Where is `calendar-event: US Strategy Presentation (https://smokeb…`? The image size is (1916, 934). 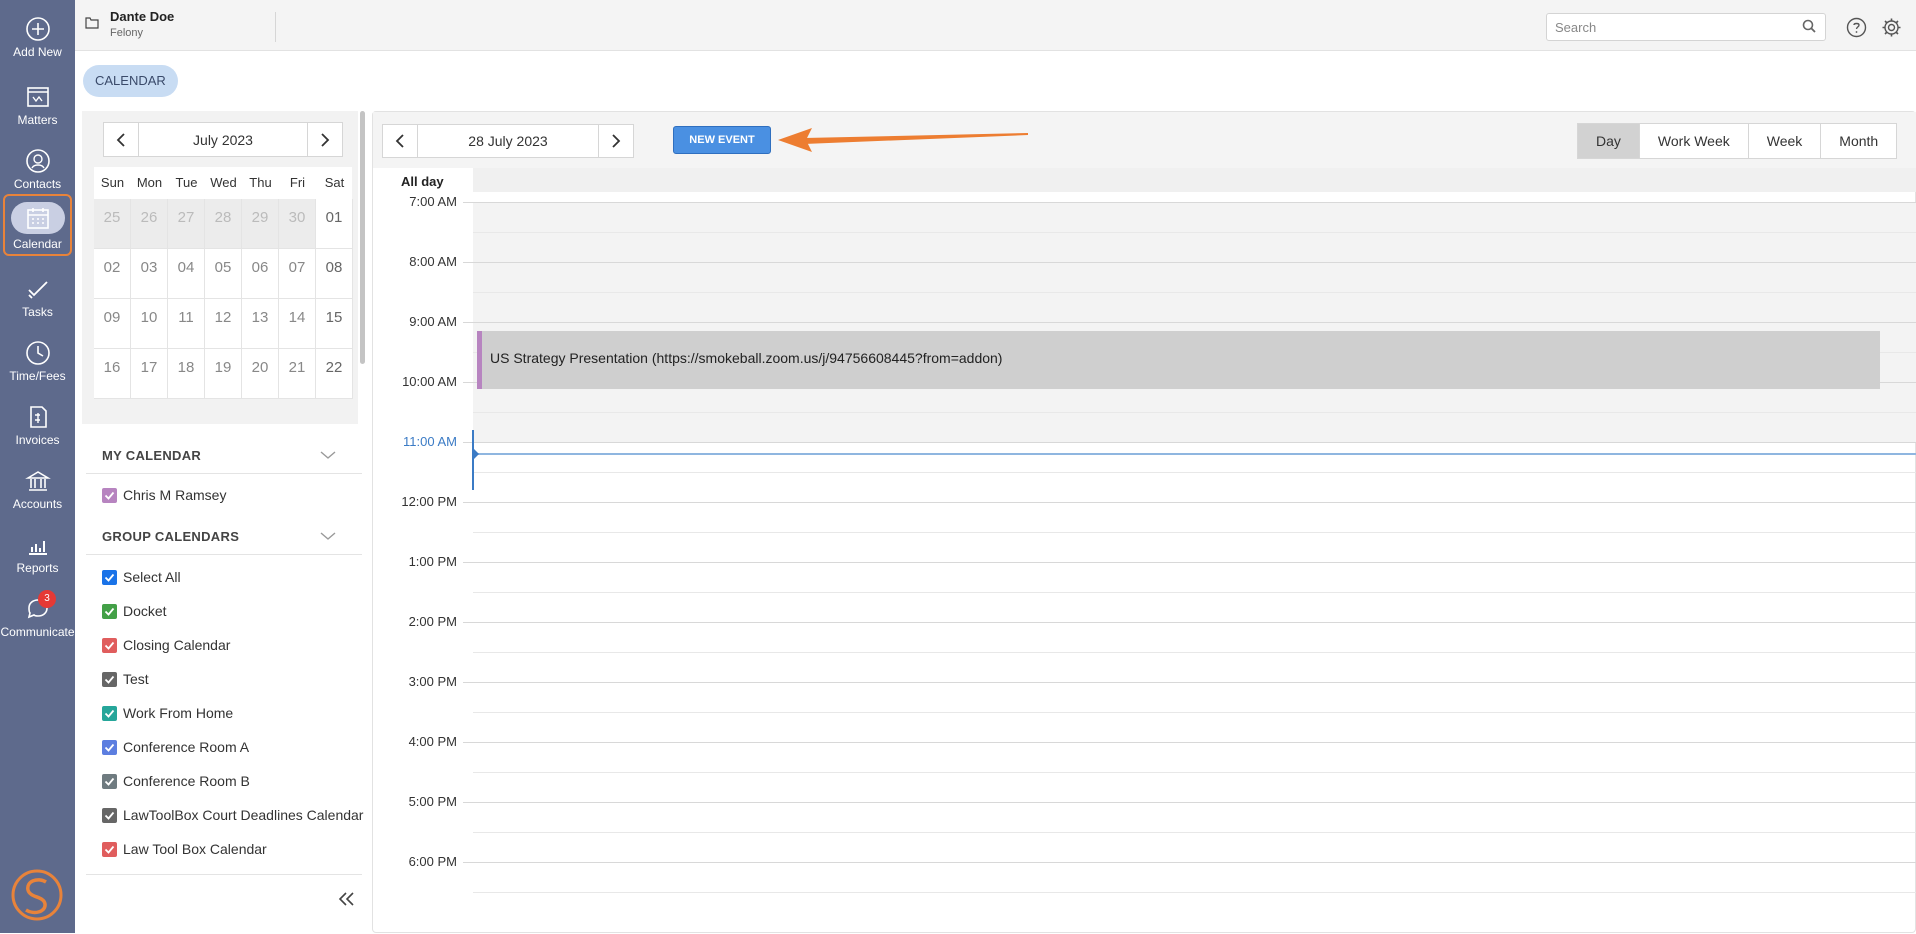
calendar-event: US Strategy Presentation (https://smokeb… is located at coordinates (1178, 360).